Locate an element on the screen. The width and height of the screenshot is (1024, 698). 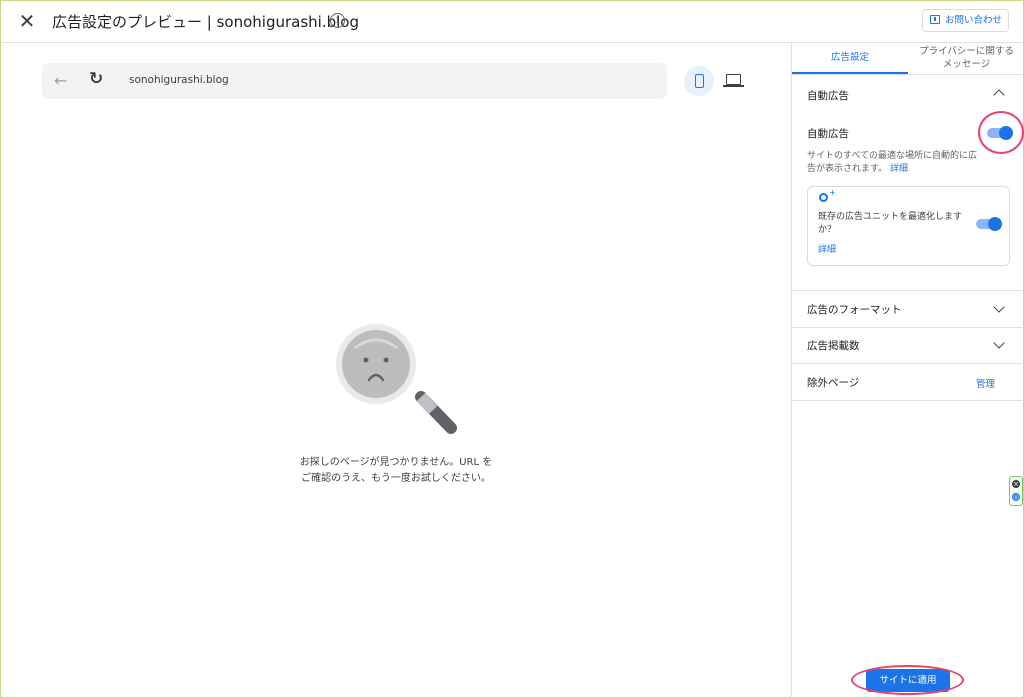
manage-link: 管理 is located at coordinates (985, 383).